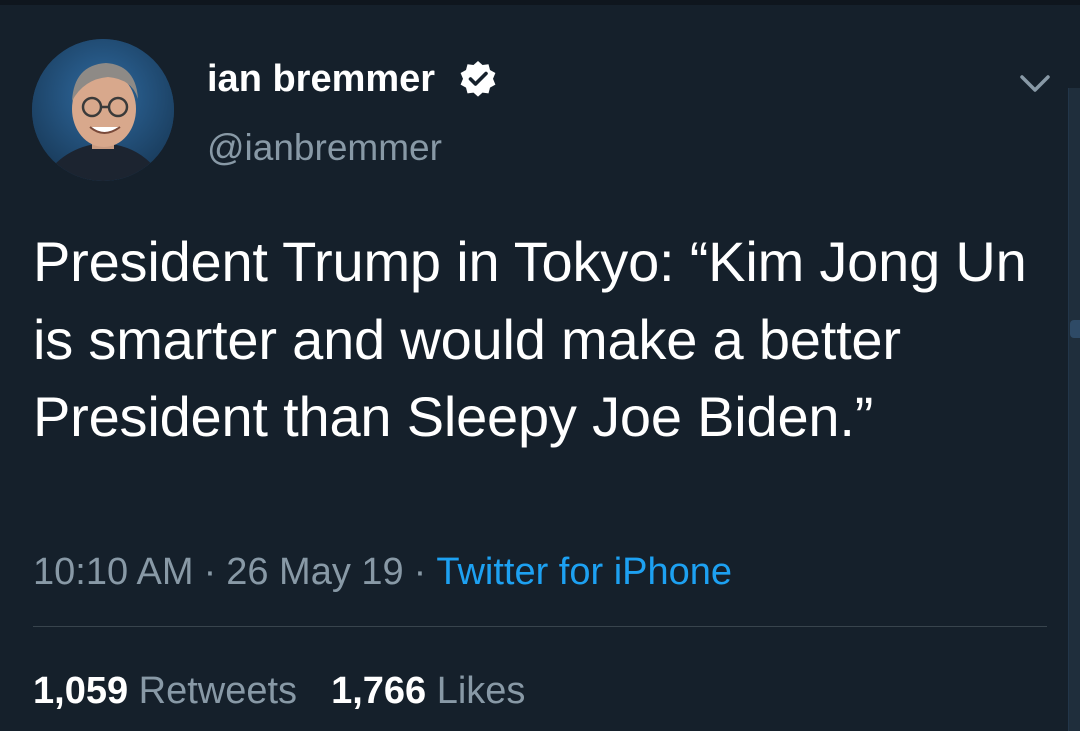 The height and width of the screenshot is (731, 1080). Describe the element at coordinates (218, 691) in the screenshot. I see `retweets-label: Retweets` at that location.